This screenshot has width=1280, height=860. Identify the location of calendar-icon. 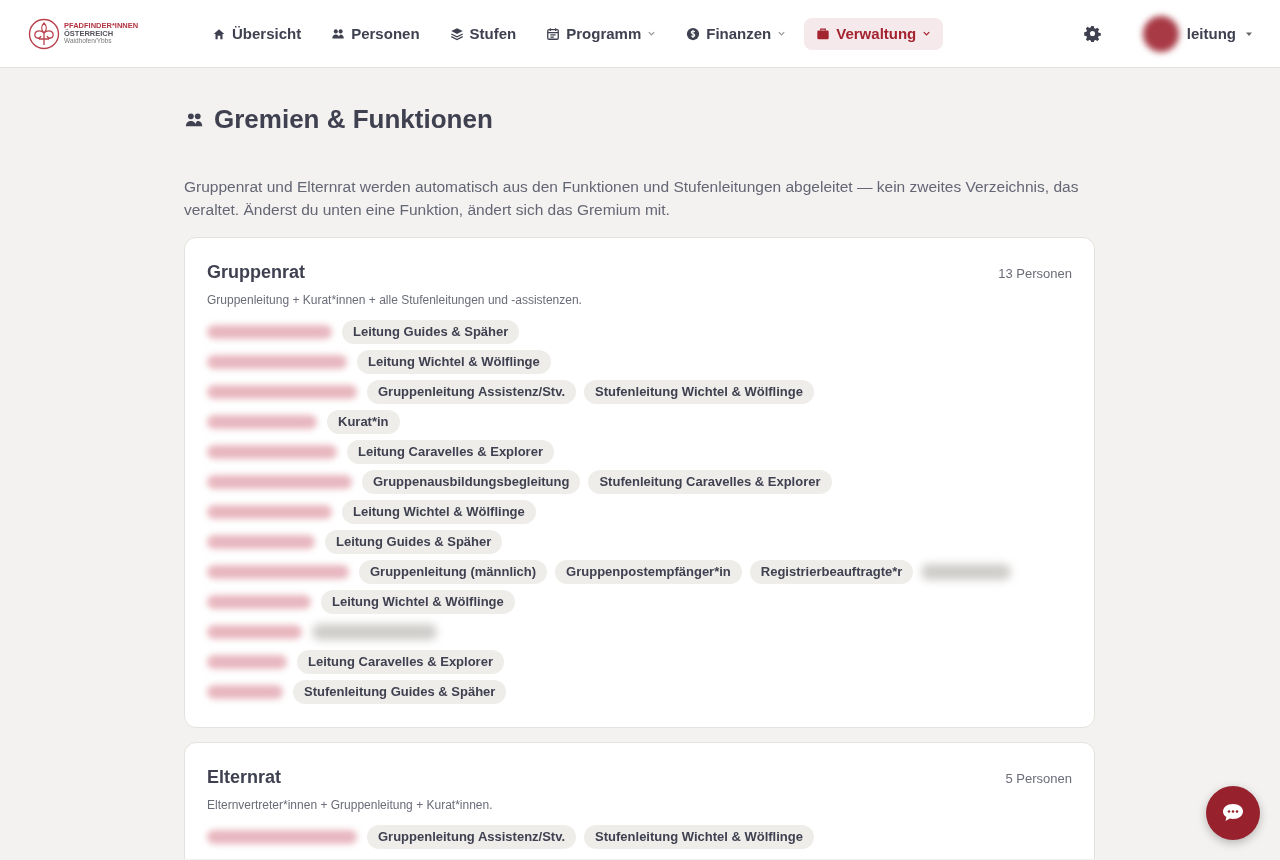
(553, 33).